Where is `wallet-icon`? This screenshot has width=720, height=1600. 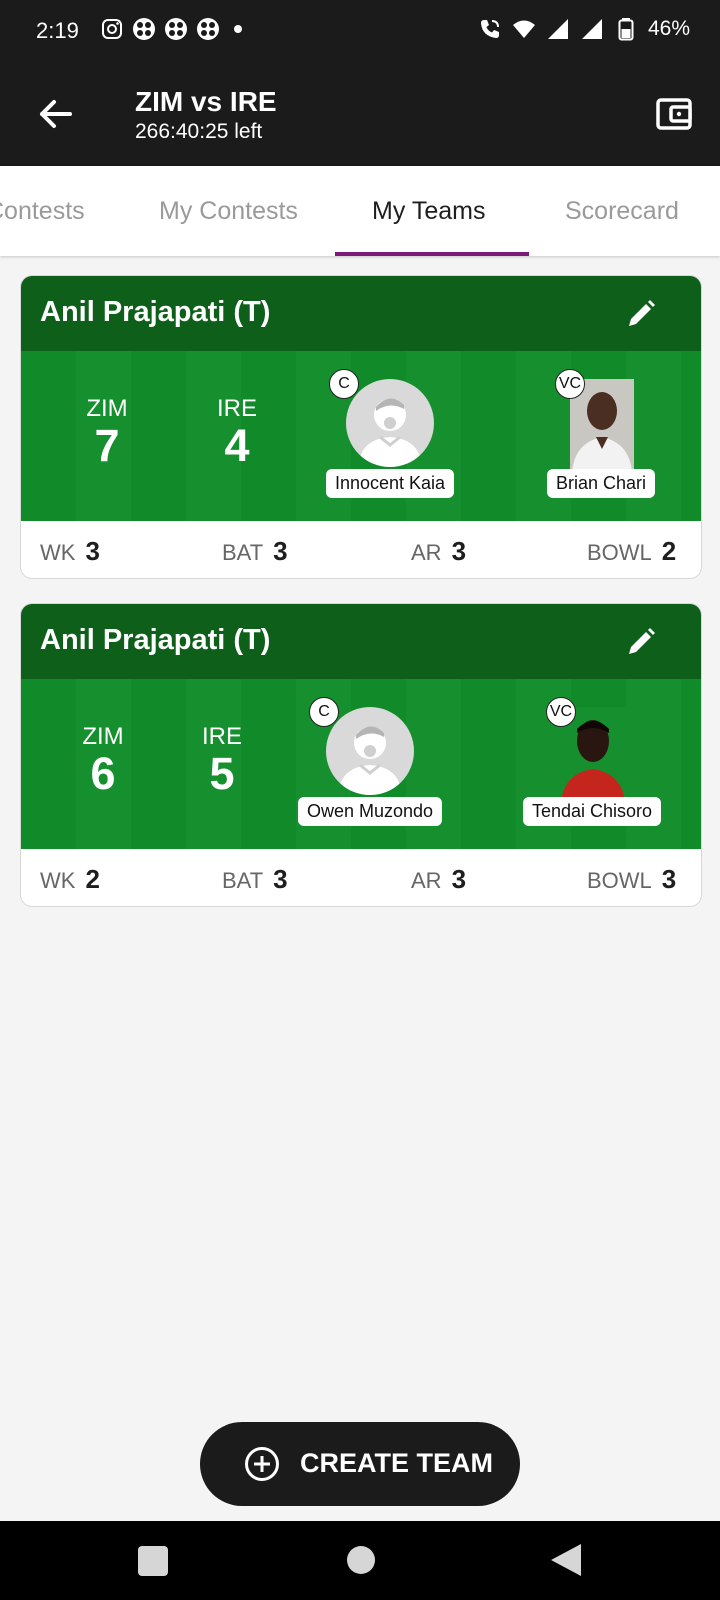
wallet-icon is located at coordinates (674, 114).